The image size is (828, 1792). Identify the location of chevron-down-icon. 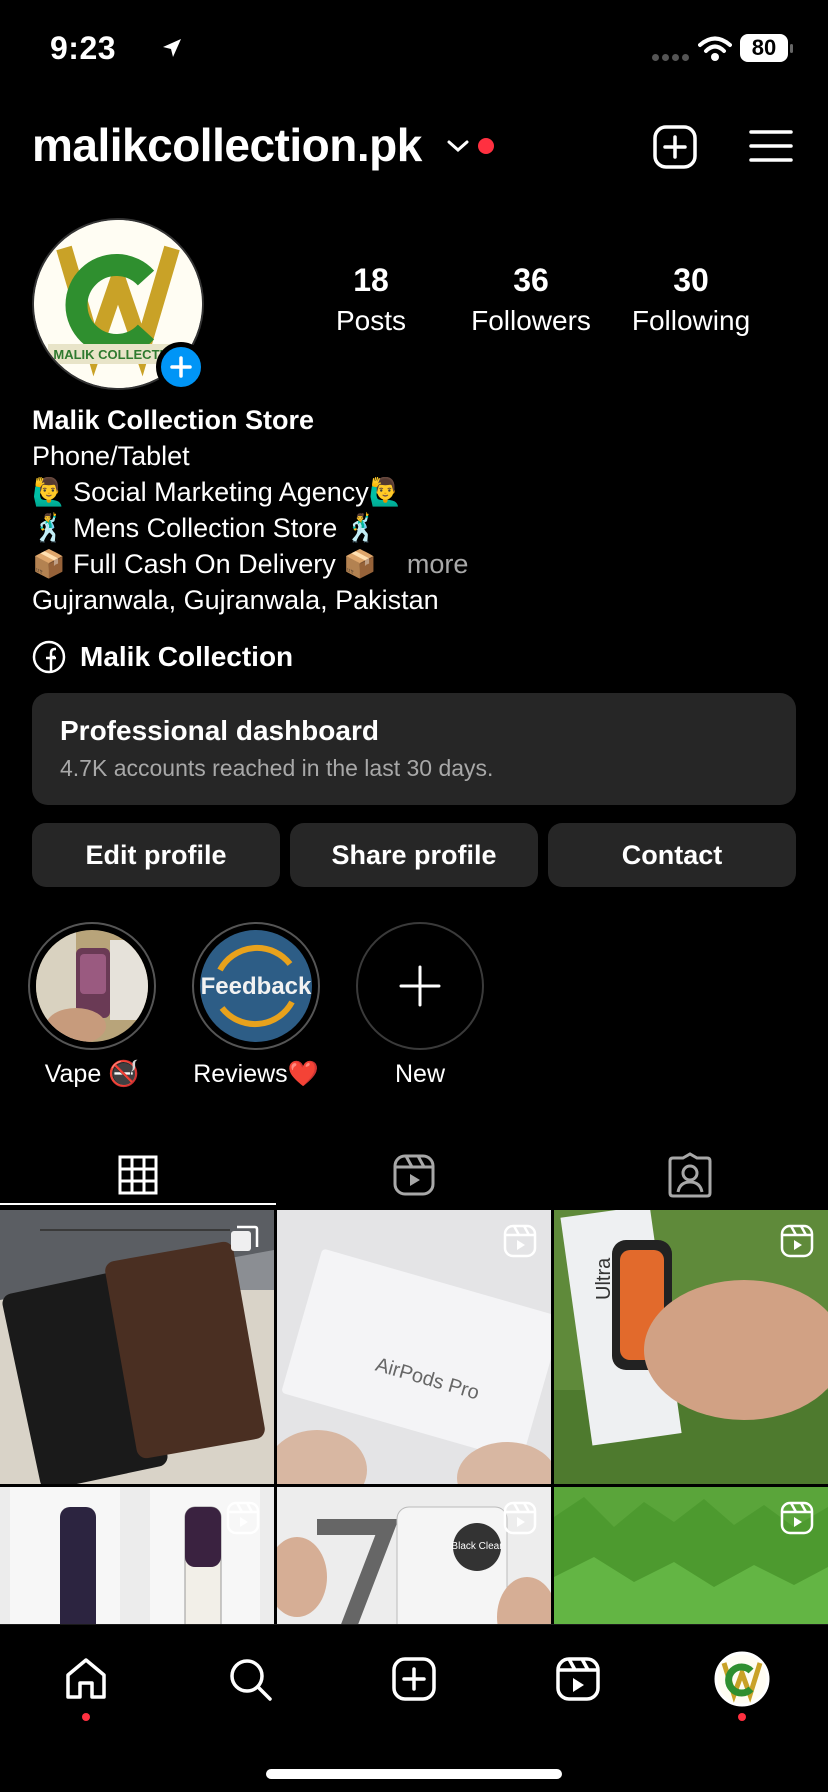
(458, 146).